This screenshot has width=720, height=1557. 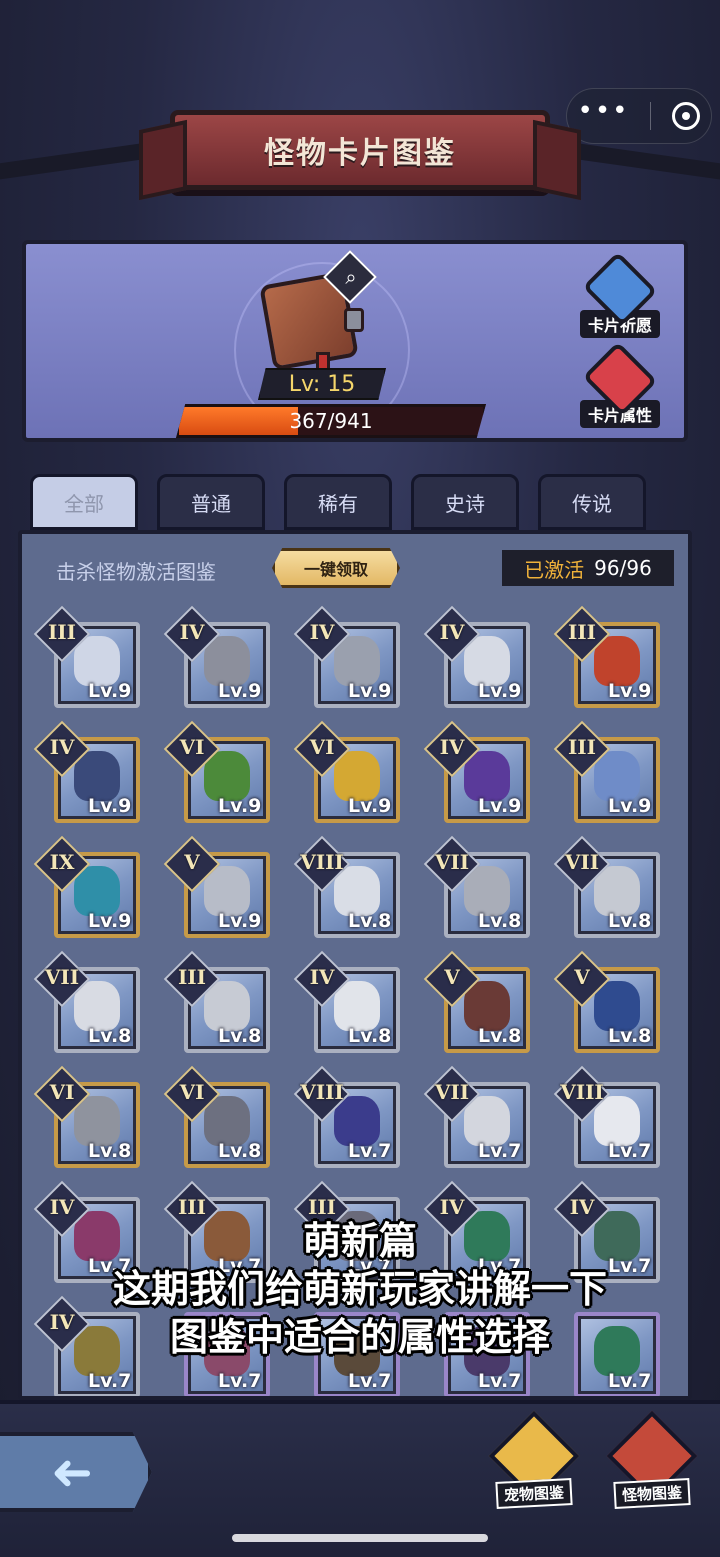 What do you see at coordinates (216, 886) in the screenshot?
I see `monster-card: Lv.9 V` at bounding box center [216, 886].